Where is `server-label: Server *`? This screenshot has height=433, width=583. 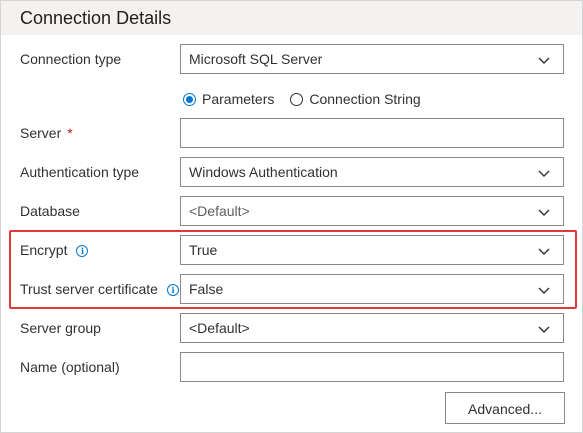
server-label: Server * is located at coordinates (46, 133).